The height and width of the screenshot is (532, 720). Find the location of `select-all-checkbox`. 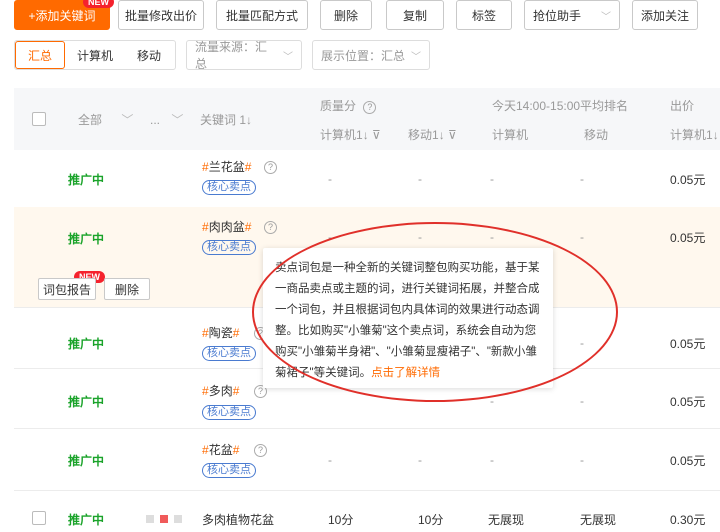

select-all-checkbox is located at coordinates (39, 119).